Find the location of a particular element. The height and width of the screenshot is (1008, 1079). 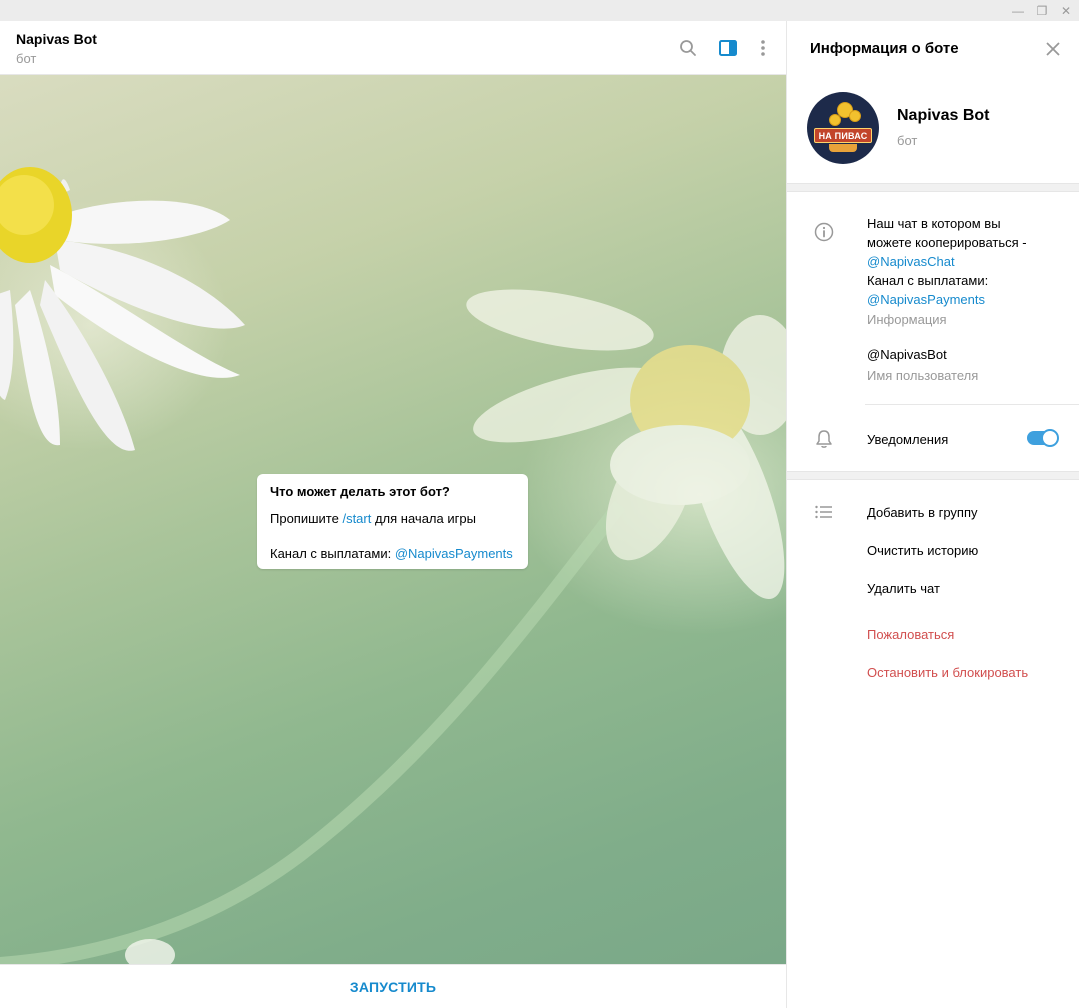

bubble-line1-prefix: Пропишите is located at coordinates (306, 518).